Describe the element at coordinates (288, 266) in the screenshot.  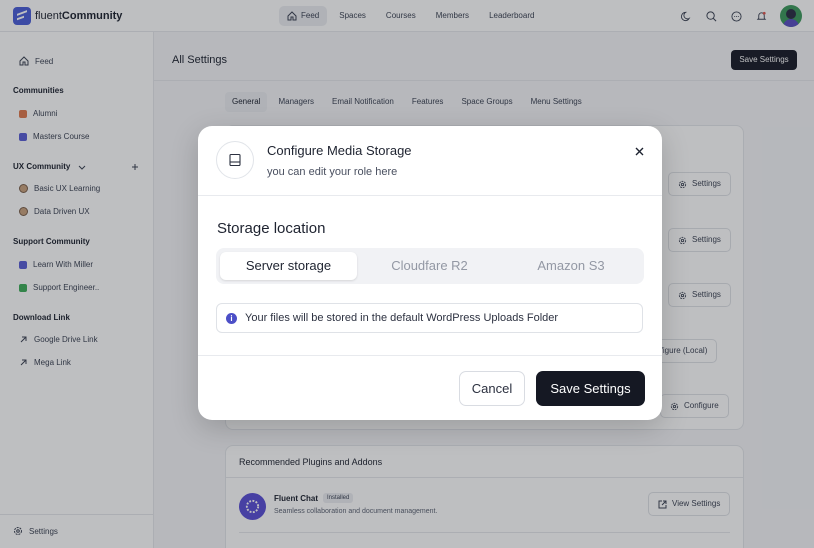
I see `option-server-storage: Server storage` at that location.